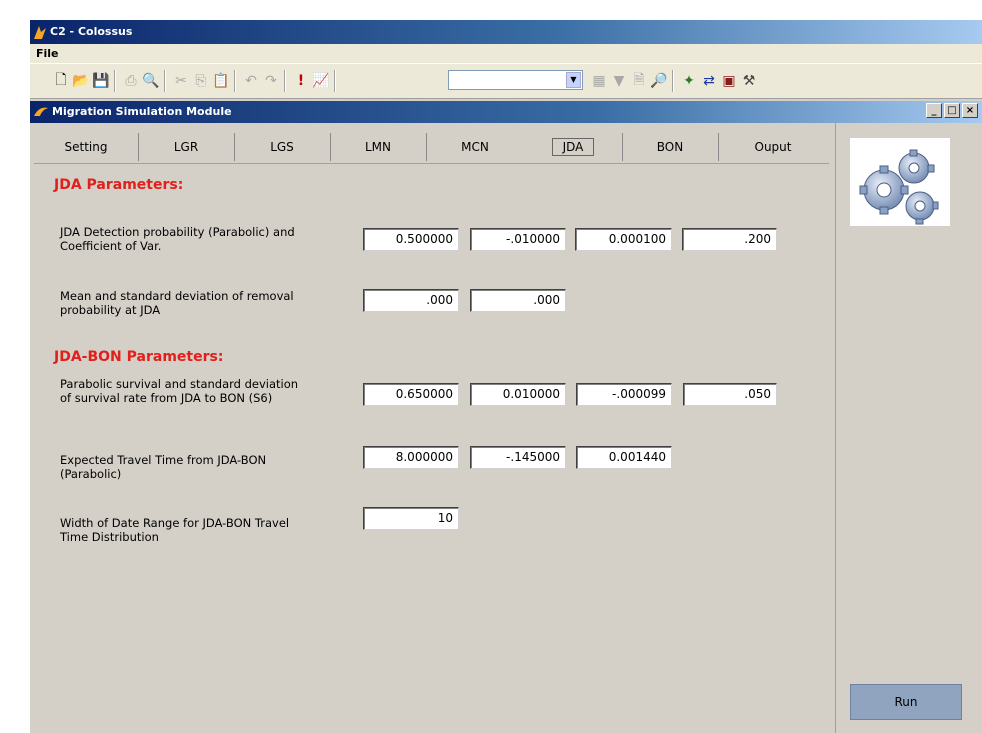 This screenshot has height=733, width=982. I want to click on tab-setting: Setting, so click(86, 147).